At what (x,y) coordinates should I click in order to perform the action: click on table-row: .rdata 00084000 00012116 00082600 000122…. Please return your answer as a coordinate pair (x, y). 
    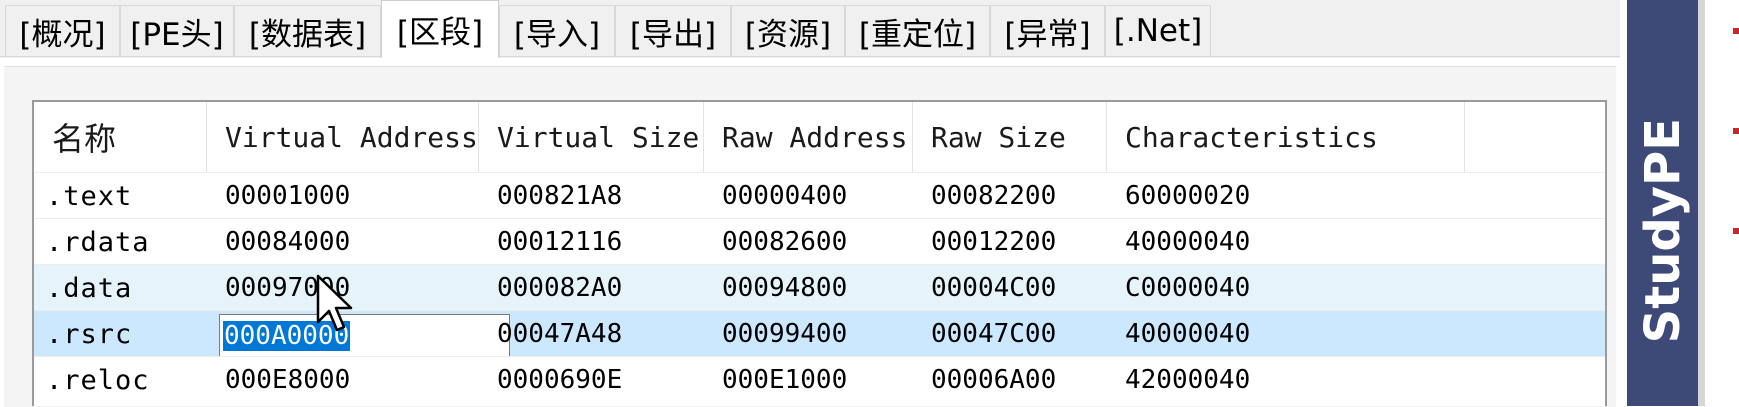
    Looking at the image, I should click on (819, 241).